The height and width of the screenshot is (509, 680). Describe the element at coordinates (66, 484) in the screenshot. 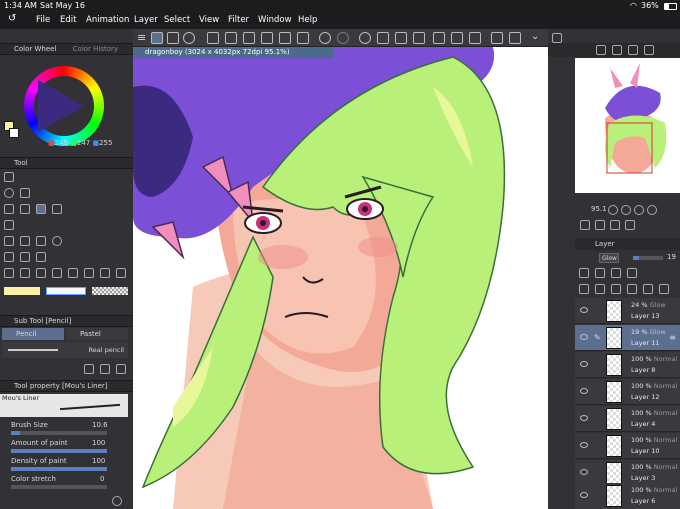

I see `property-color-stretch: Color stretch 0` at that location.